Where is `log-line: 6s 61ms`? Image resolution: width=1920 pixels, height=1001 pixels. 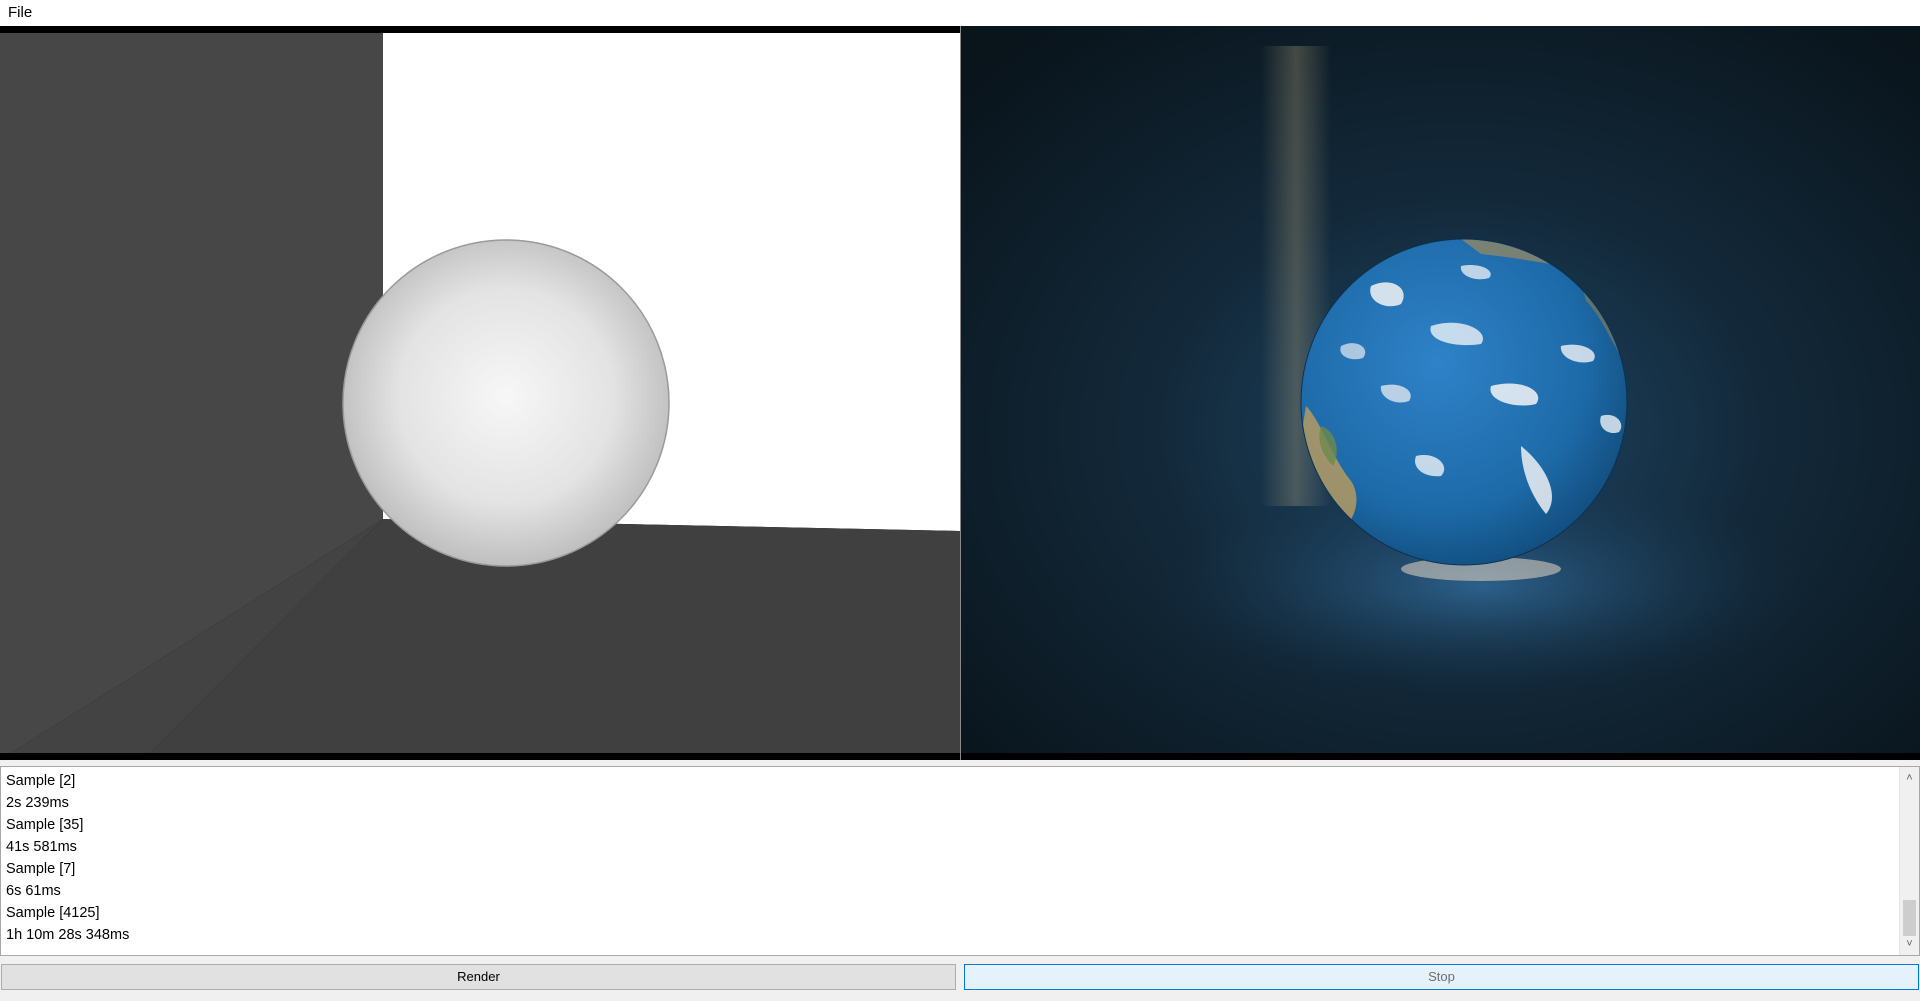
log-line: 6s 61ms is located at coordinates (33, 891).